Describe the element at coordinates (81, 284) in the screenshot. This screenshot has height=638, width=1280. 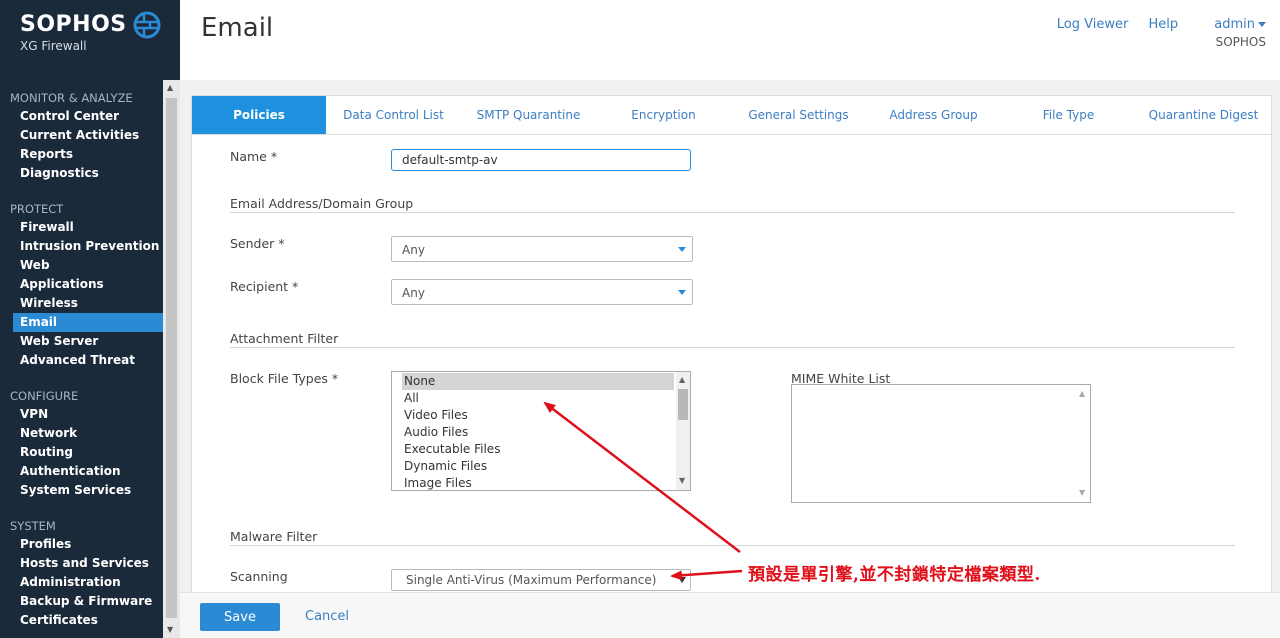
I see `sidebar-item-applications: Applications` at that location.